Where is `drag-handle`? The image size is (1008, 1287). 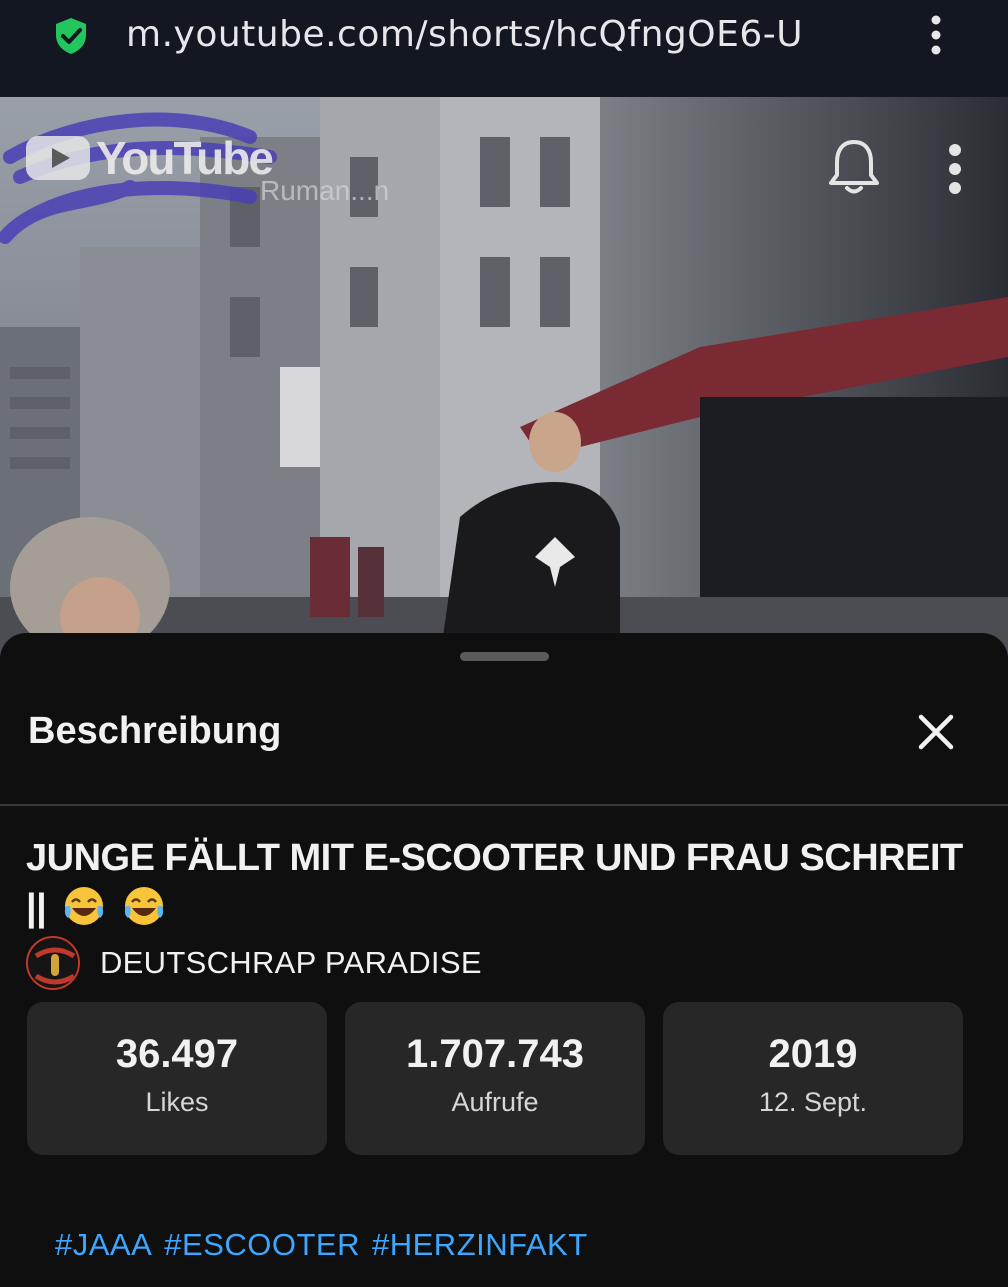 drag-handle is located at coordinates (504, 656).